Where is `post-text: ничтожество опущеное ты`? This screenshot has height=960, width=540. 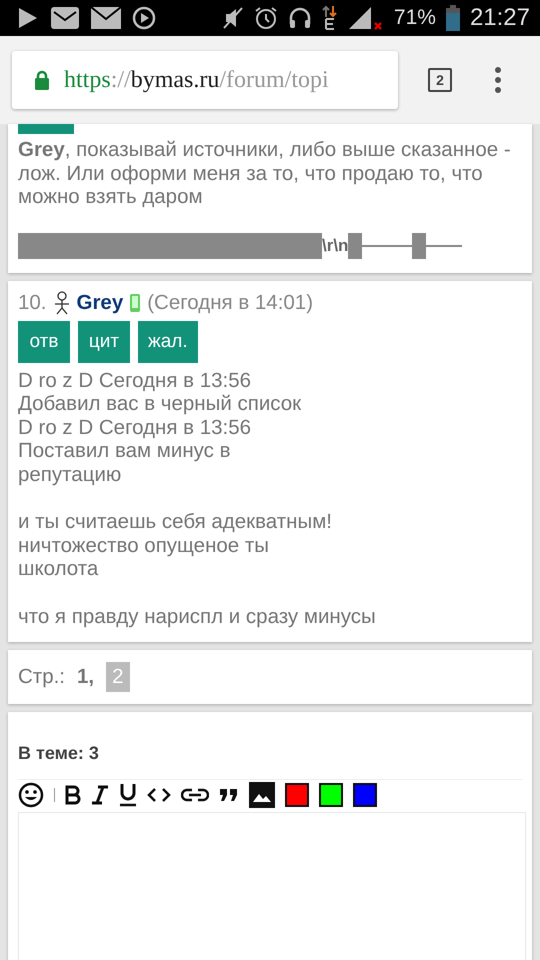
post-text: ничтожество опущеное ты is located at coordinates (144, 545).